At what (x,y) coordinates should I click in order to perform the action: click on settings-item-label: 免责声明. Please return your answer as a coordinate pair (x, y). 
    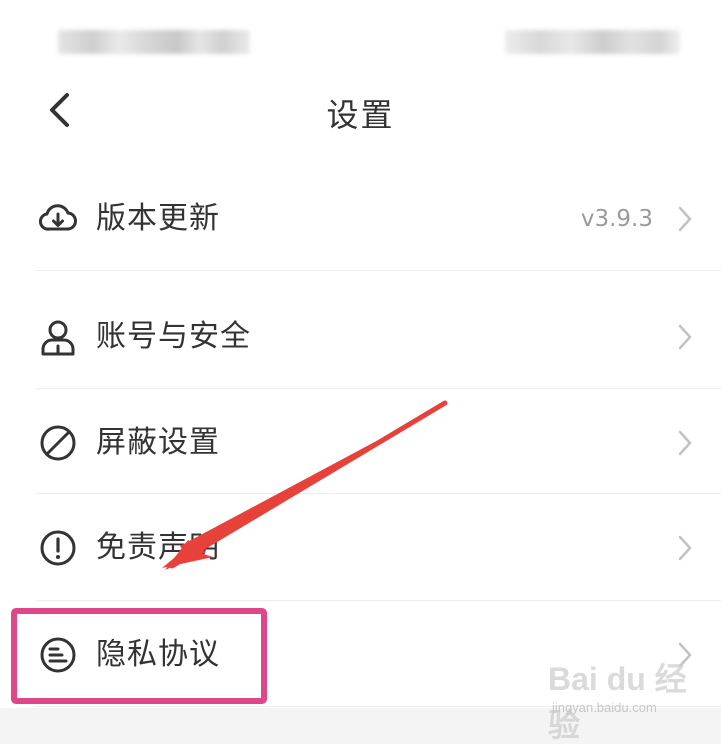
    Looking at the image, I should click on (158, 547).